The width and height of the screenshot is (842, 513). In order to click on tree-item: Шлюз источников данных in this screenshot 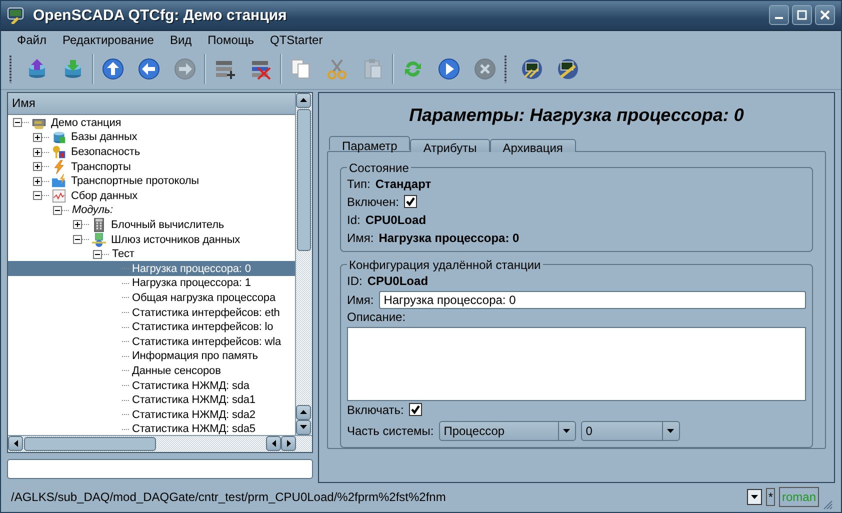, I will do `click(151, 239)`.